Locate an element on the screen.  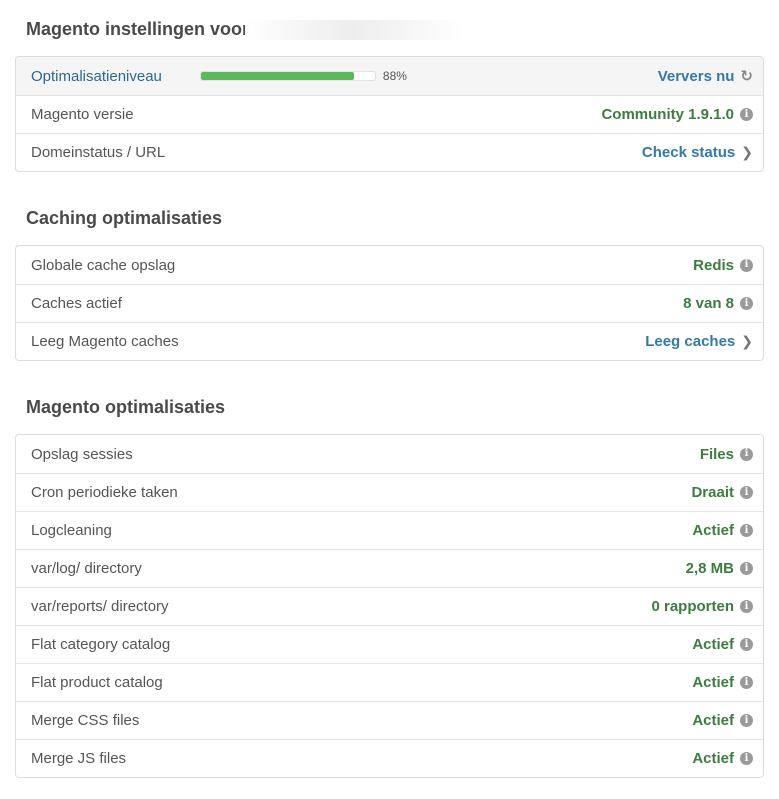
list-item: Flat product catalog Actief i is located at coordinates (389, 682).